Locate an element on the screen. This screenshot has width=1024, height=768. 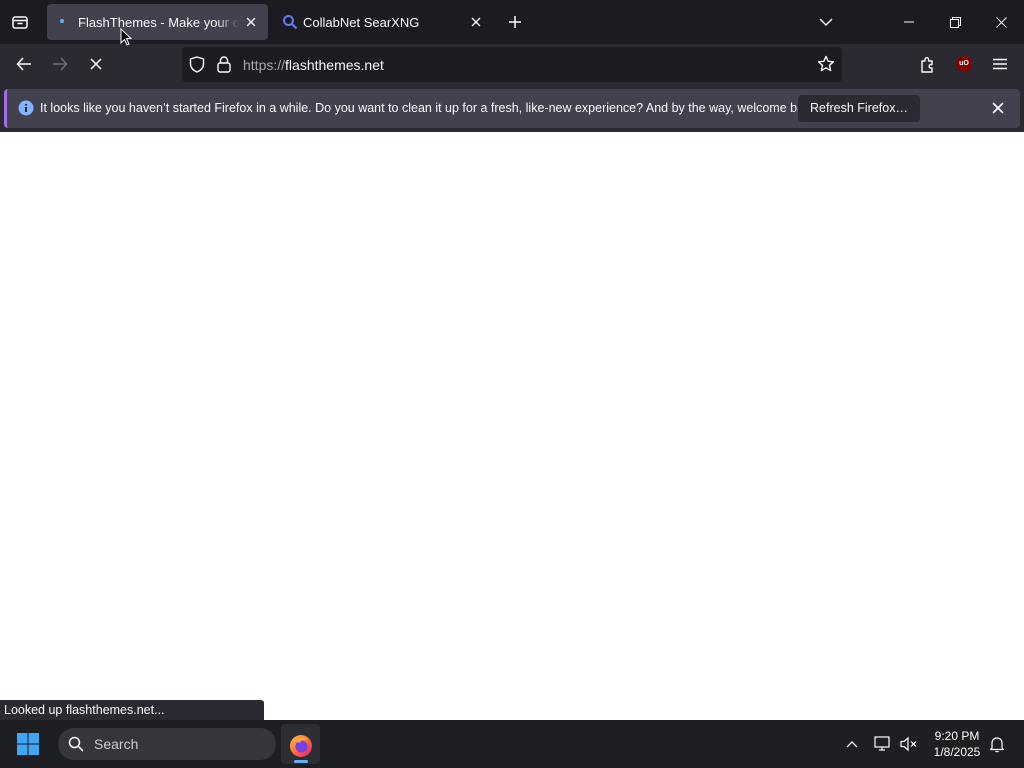
ublock-icon: uO is located at coordinates (964, 64).